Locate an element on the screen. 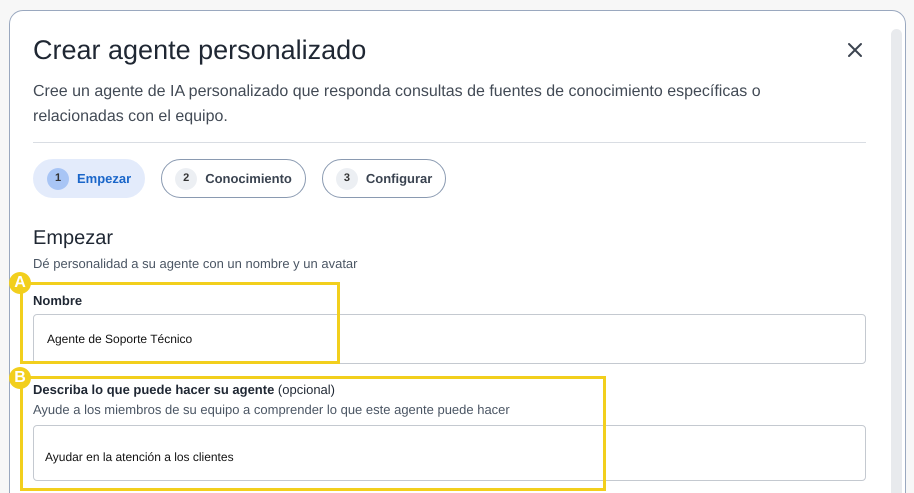 The image size is (914, 493). section-heading: Empezar is located at coordinates (73, 238).